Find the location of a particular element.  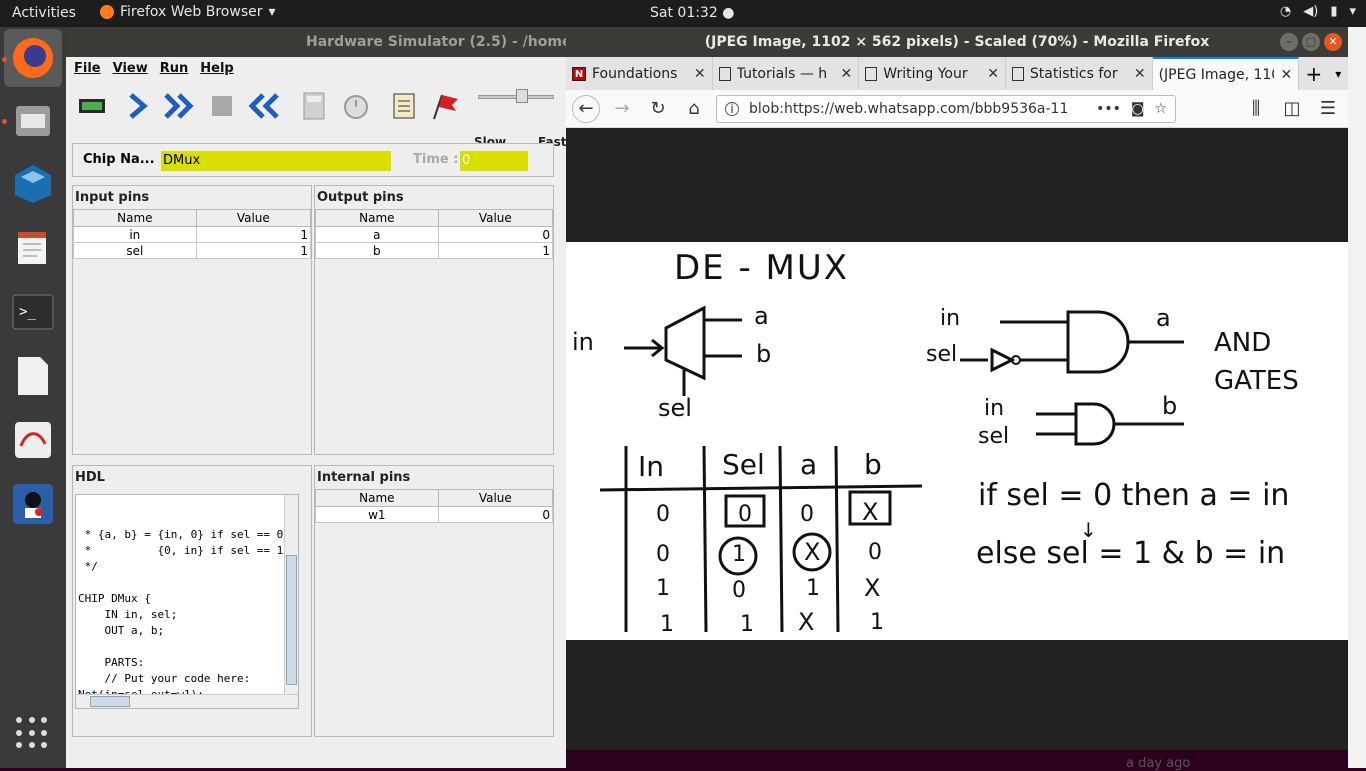

breakpoint-button is located at coordinates (444, 106).